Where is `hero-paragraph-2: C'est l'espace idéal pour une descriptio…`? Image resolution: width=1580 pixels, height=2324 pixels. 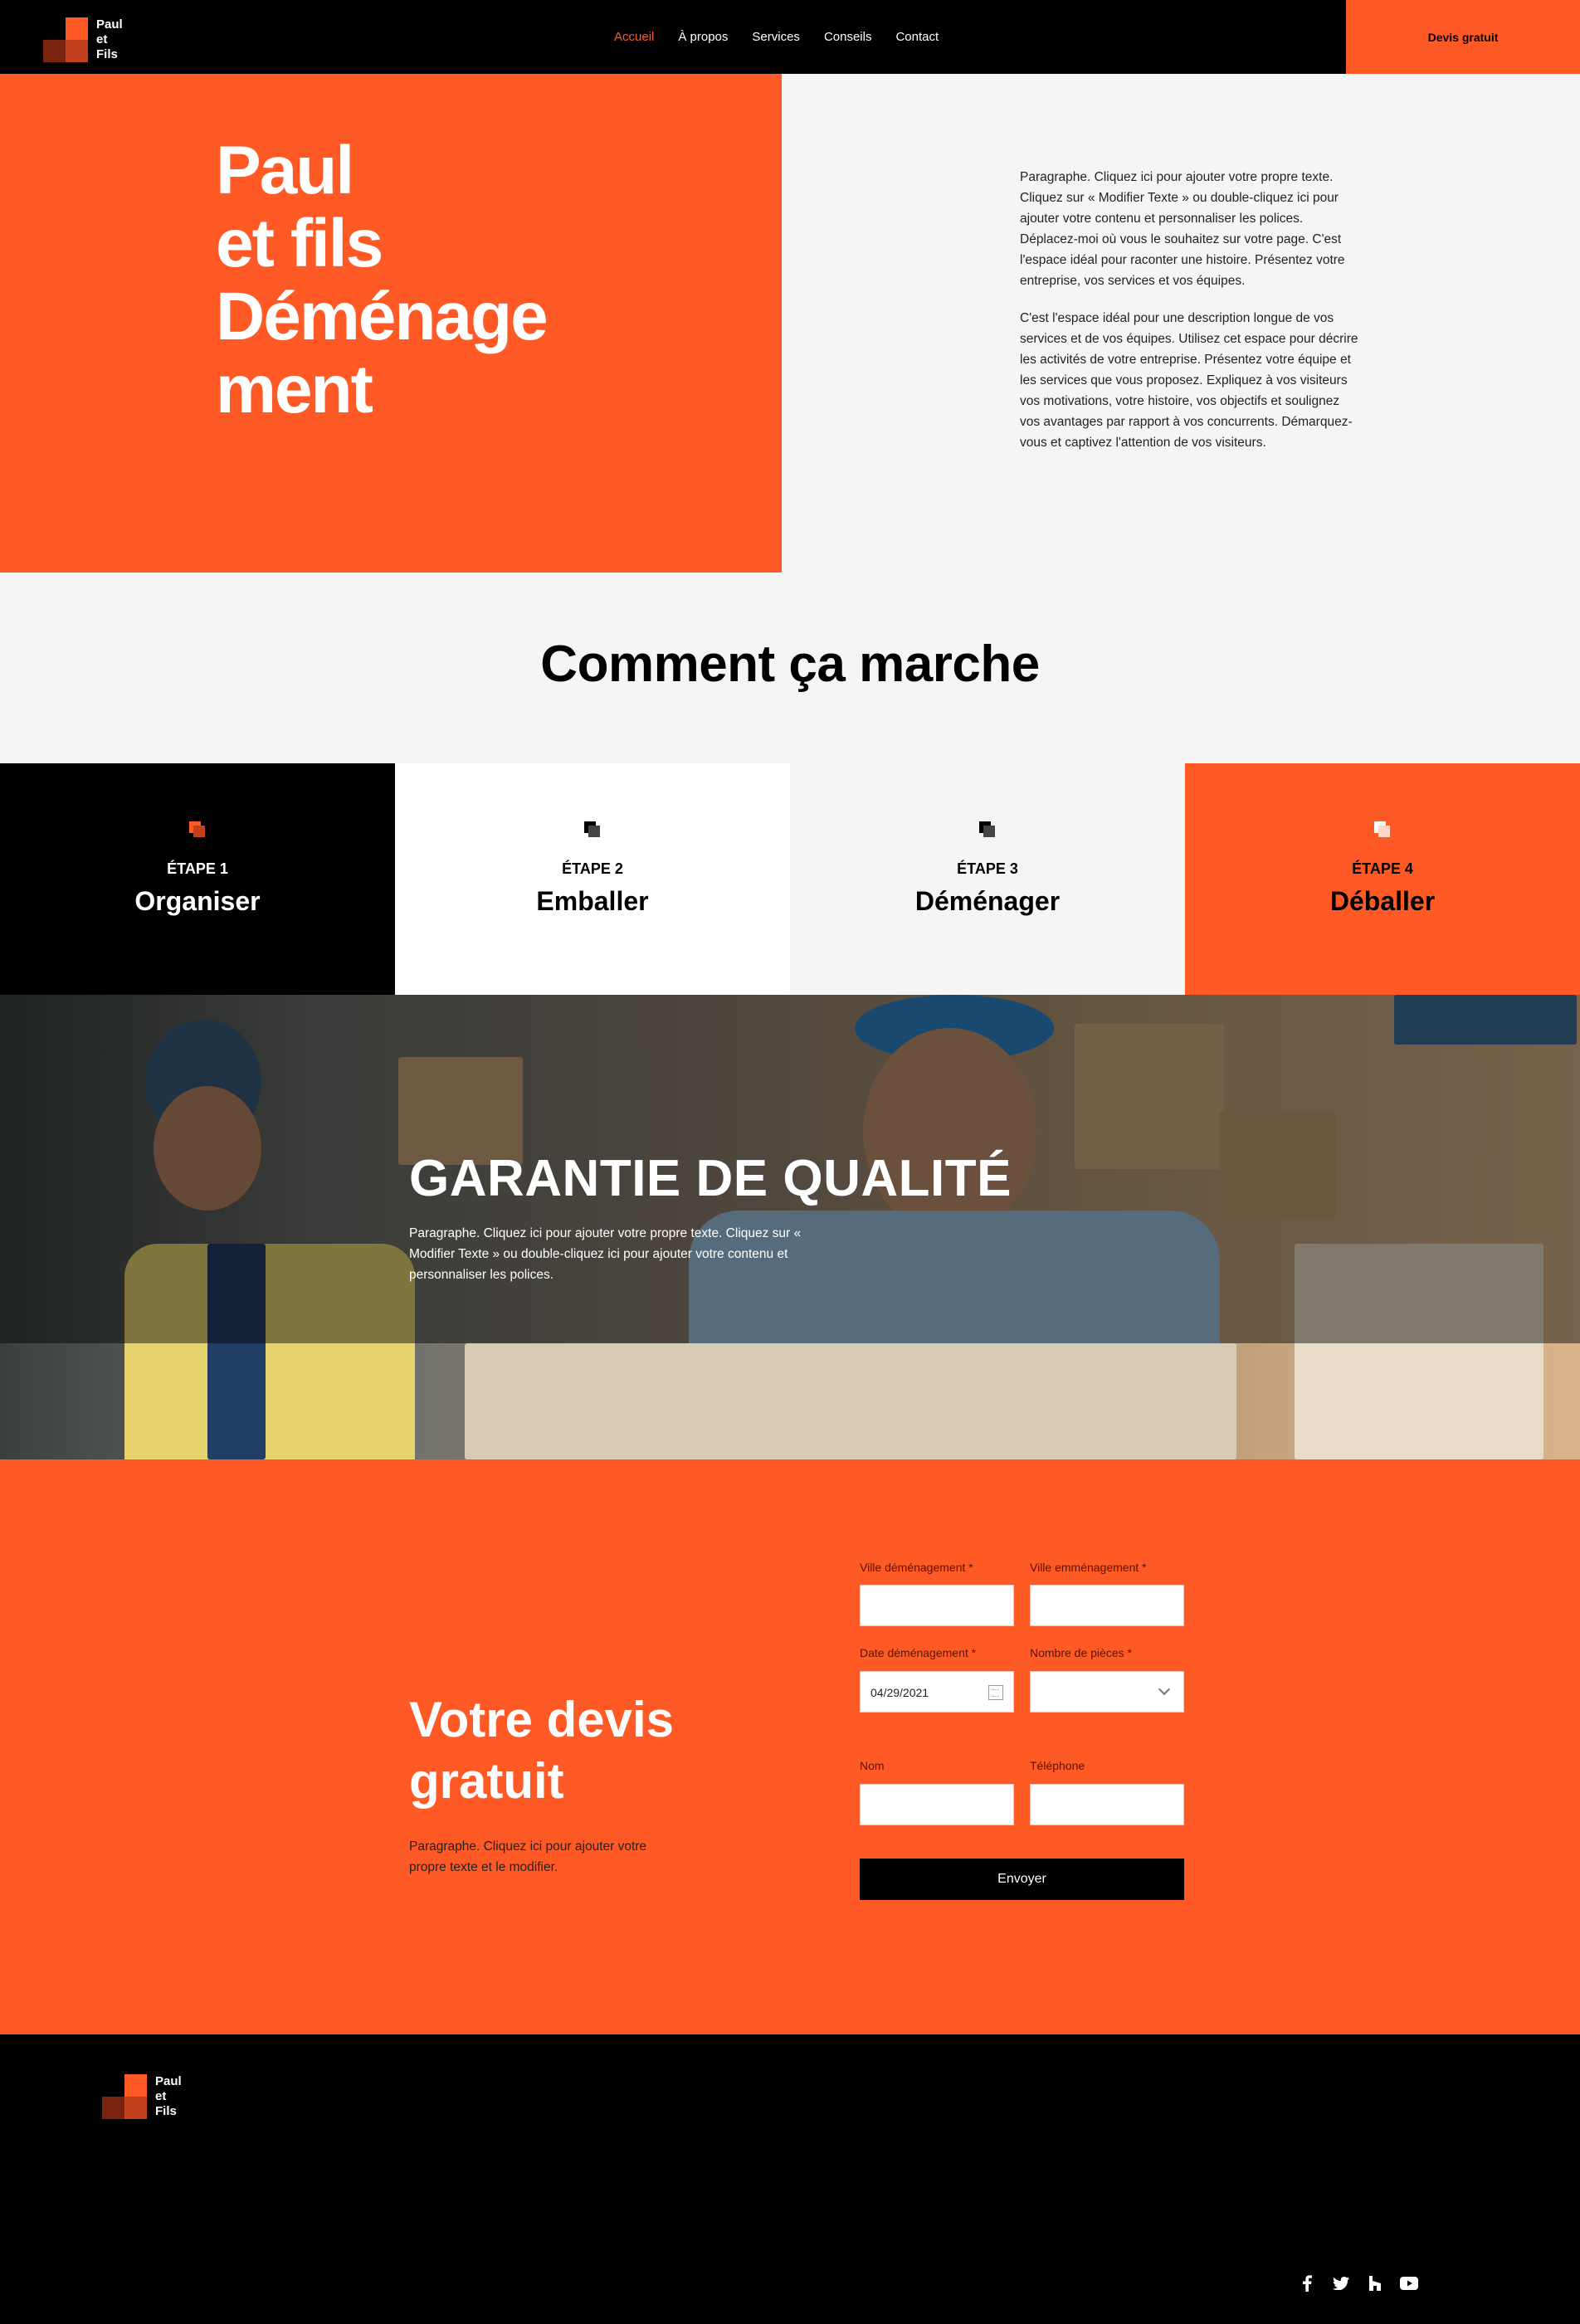 hero-paragraph-2: C'est l'espace idéal pour une descriptio… is located at coordinates (1189, 380).